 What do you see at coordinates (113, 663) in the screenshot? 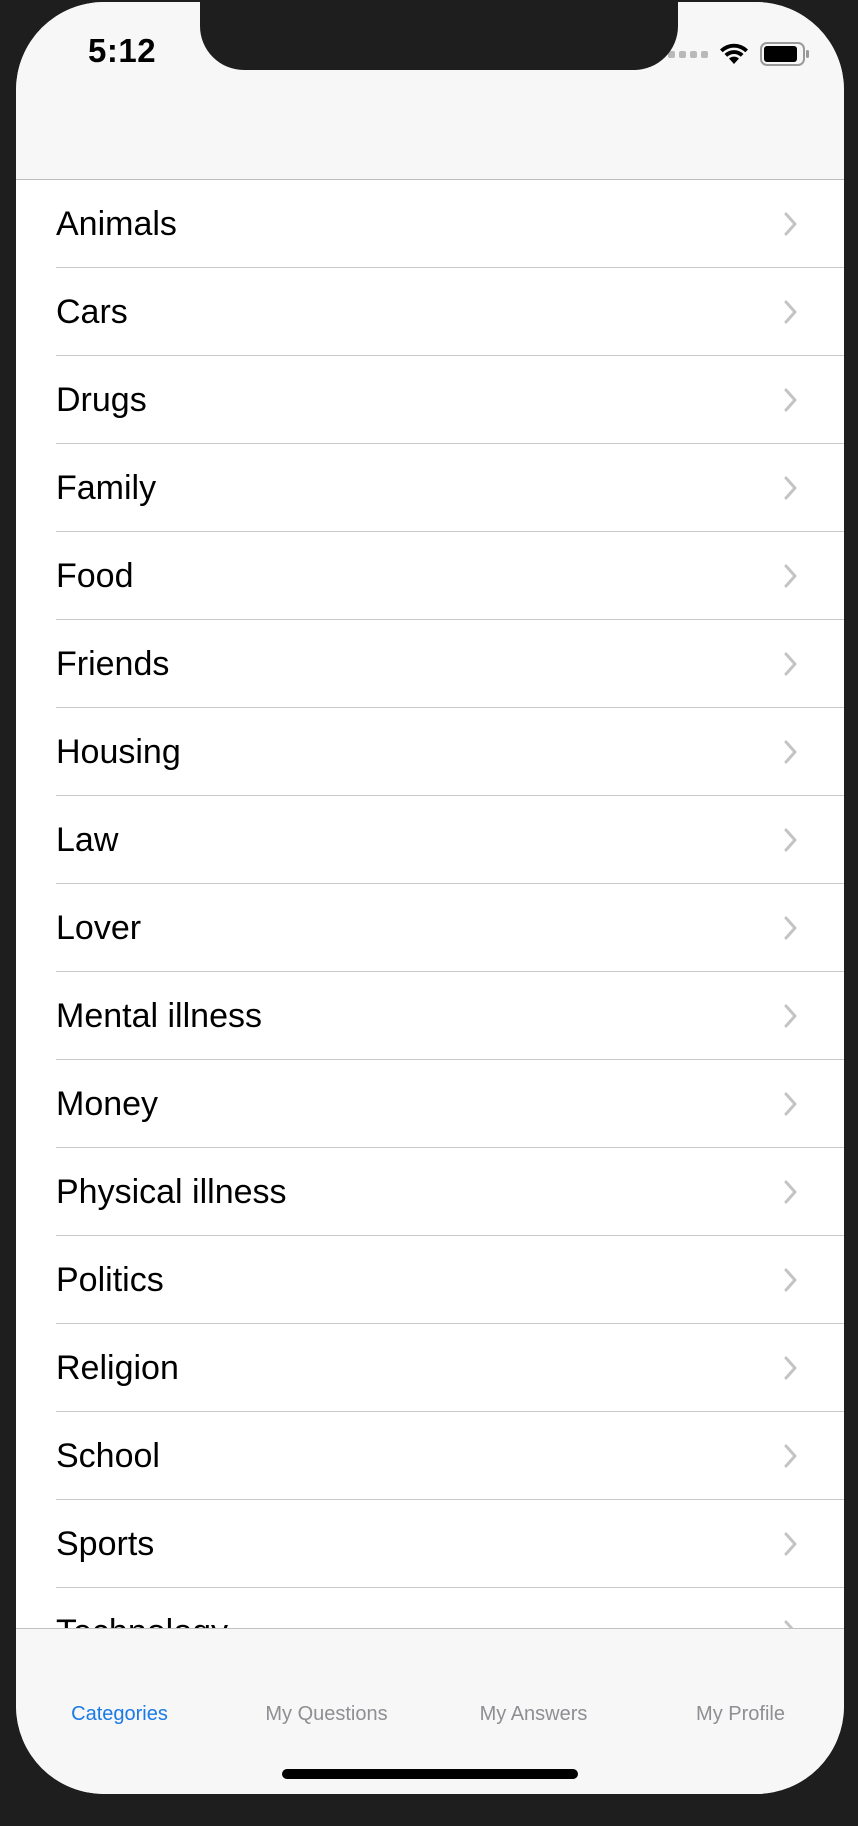
I see `list-item-label: Friends` at bounding box center [113, 663].